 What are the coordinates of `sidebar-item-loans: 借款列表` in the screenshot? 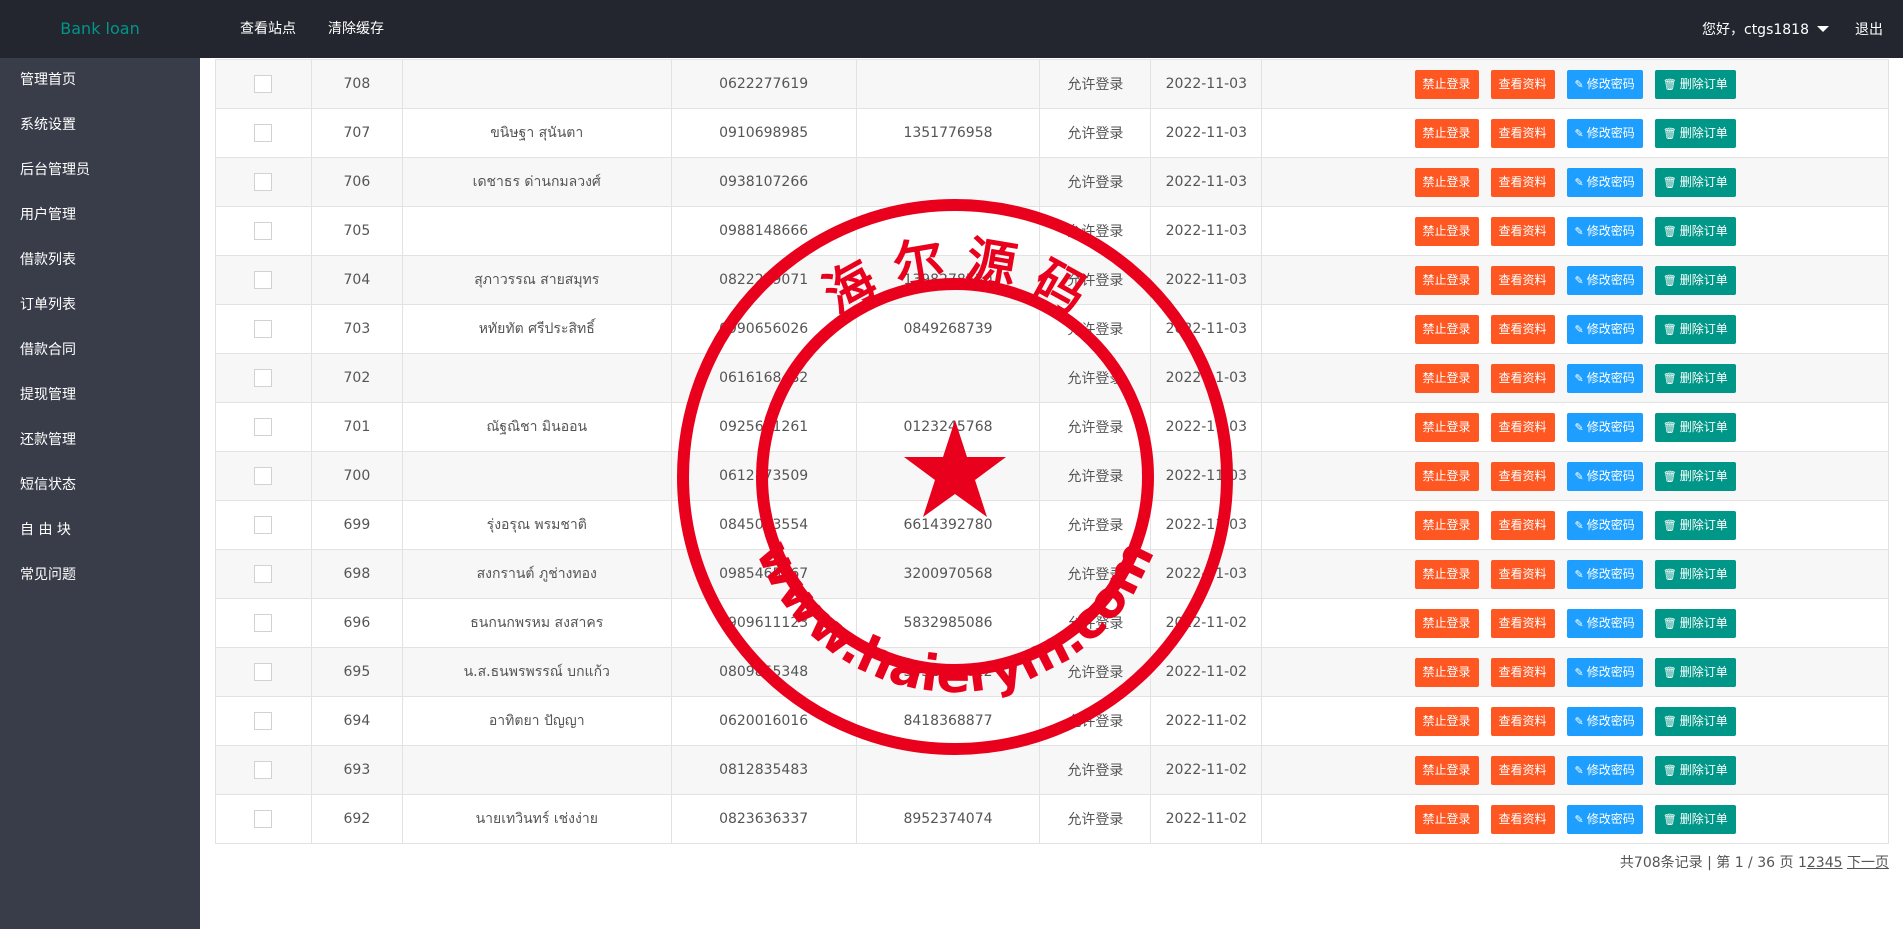 It's located at (100, 260).